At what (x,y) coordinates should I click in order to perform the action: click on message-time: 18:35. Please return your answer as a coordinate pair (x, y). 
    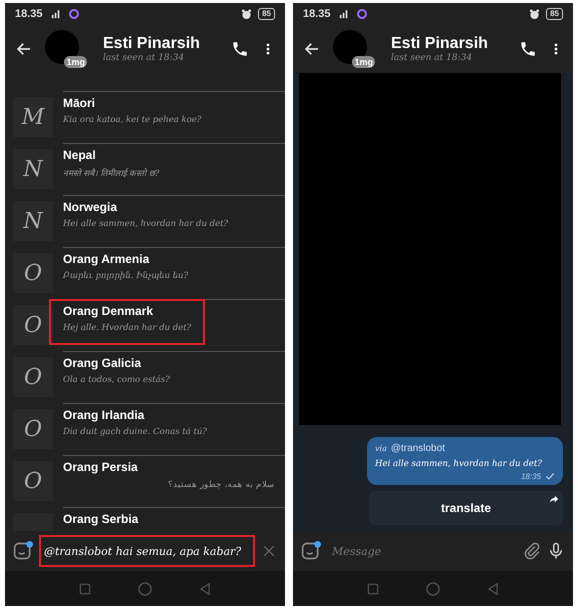
    Looking at the image, I should click on (530, 476).